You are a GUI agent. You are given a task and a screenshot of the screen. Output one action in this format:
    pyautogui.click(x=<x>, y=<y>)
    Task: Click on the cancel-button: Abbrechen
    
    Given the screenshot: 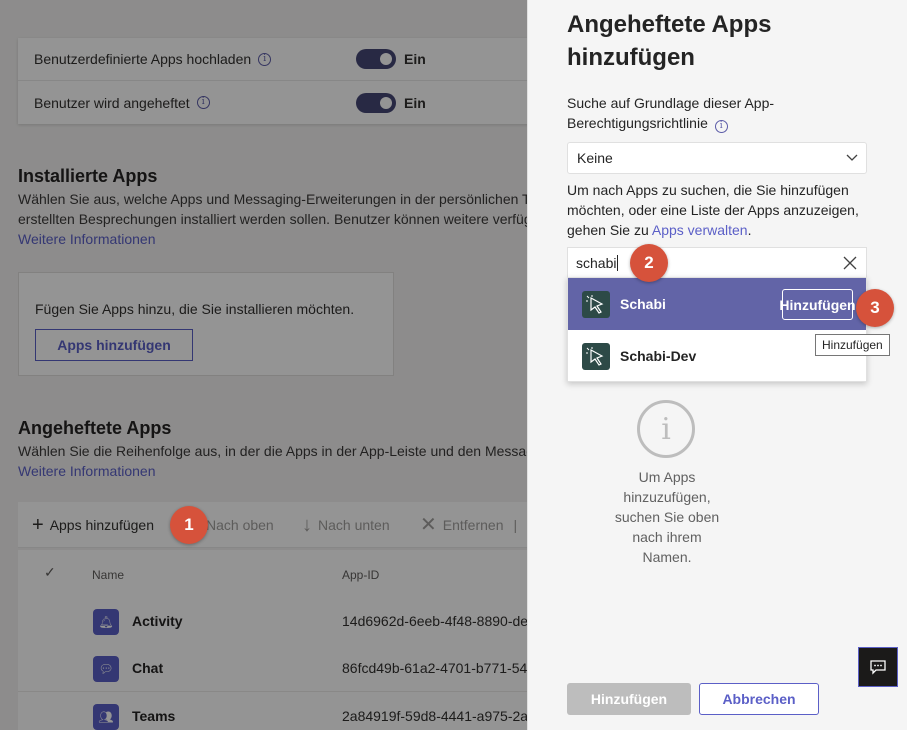 What is the action you would take?
    pyautogui.click(x=759, y=699)
    